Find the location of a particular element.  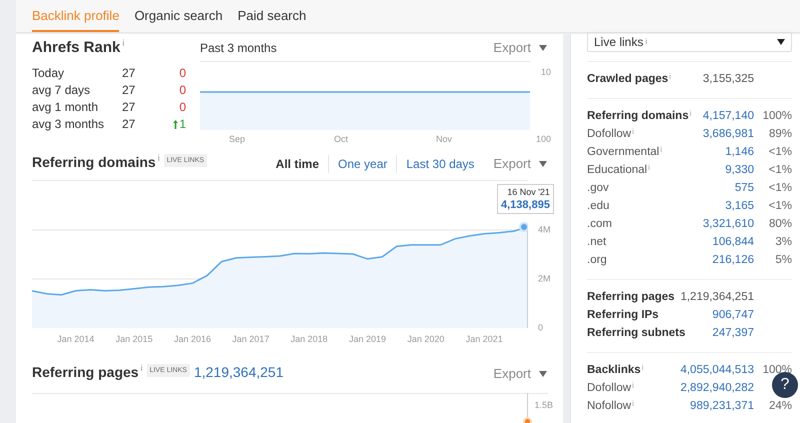

chart-title: Past 3 months is located at coordinates (238, 48).